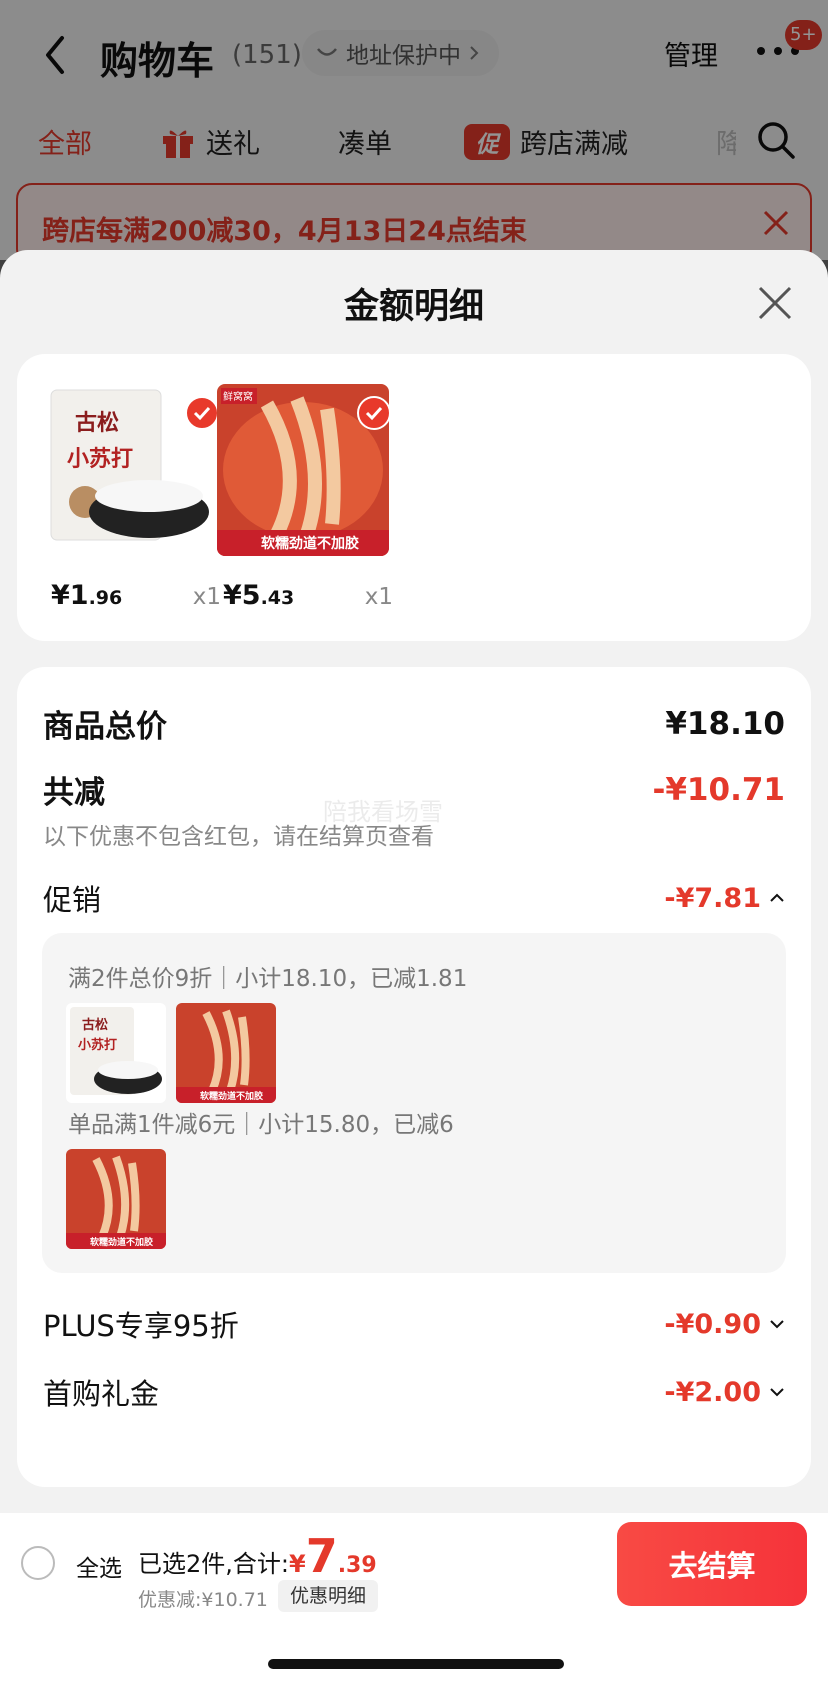 The height and width of the screenshot is (1687, 828). Describe the element at coordinates (321, 1556) in the screenshot. I see `total-integer: 7` at that location.